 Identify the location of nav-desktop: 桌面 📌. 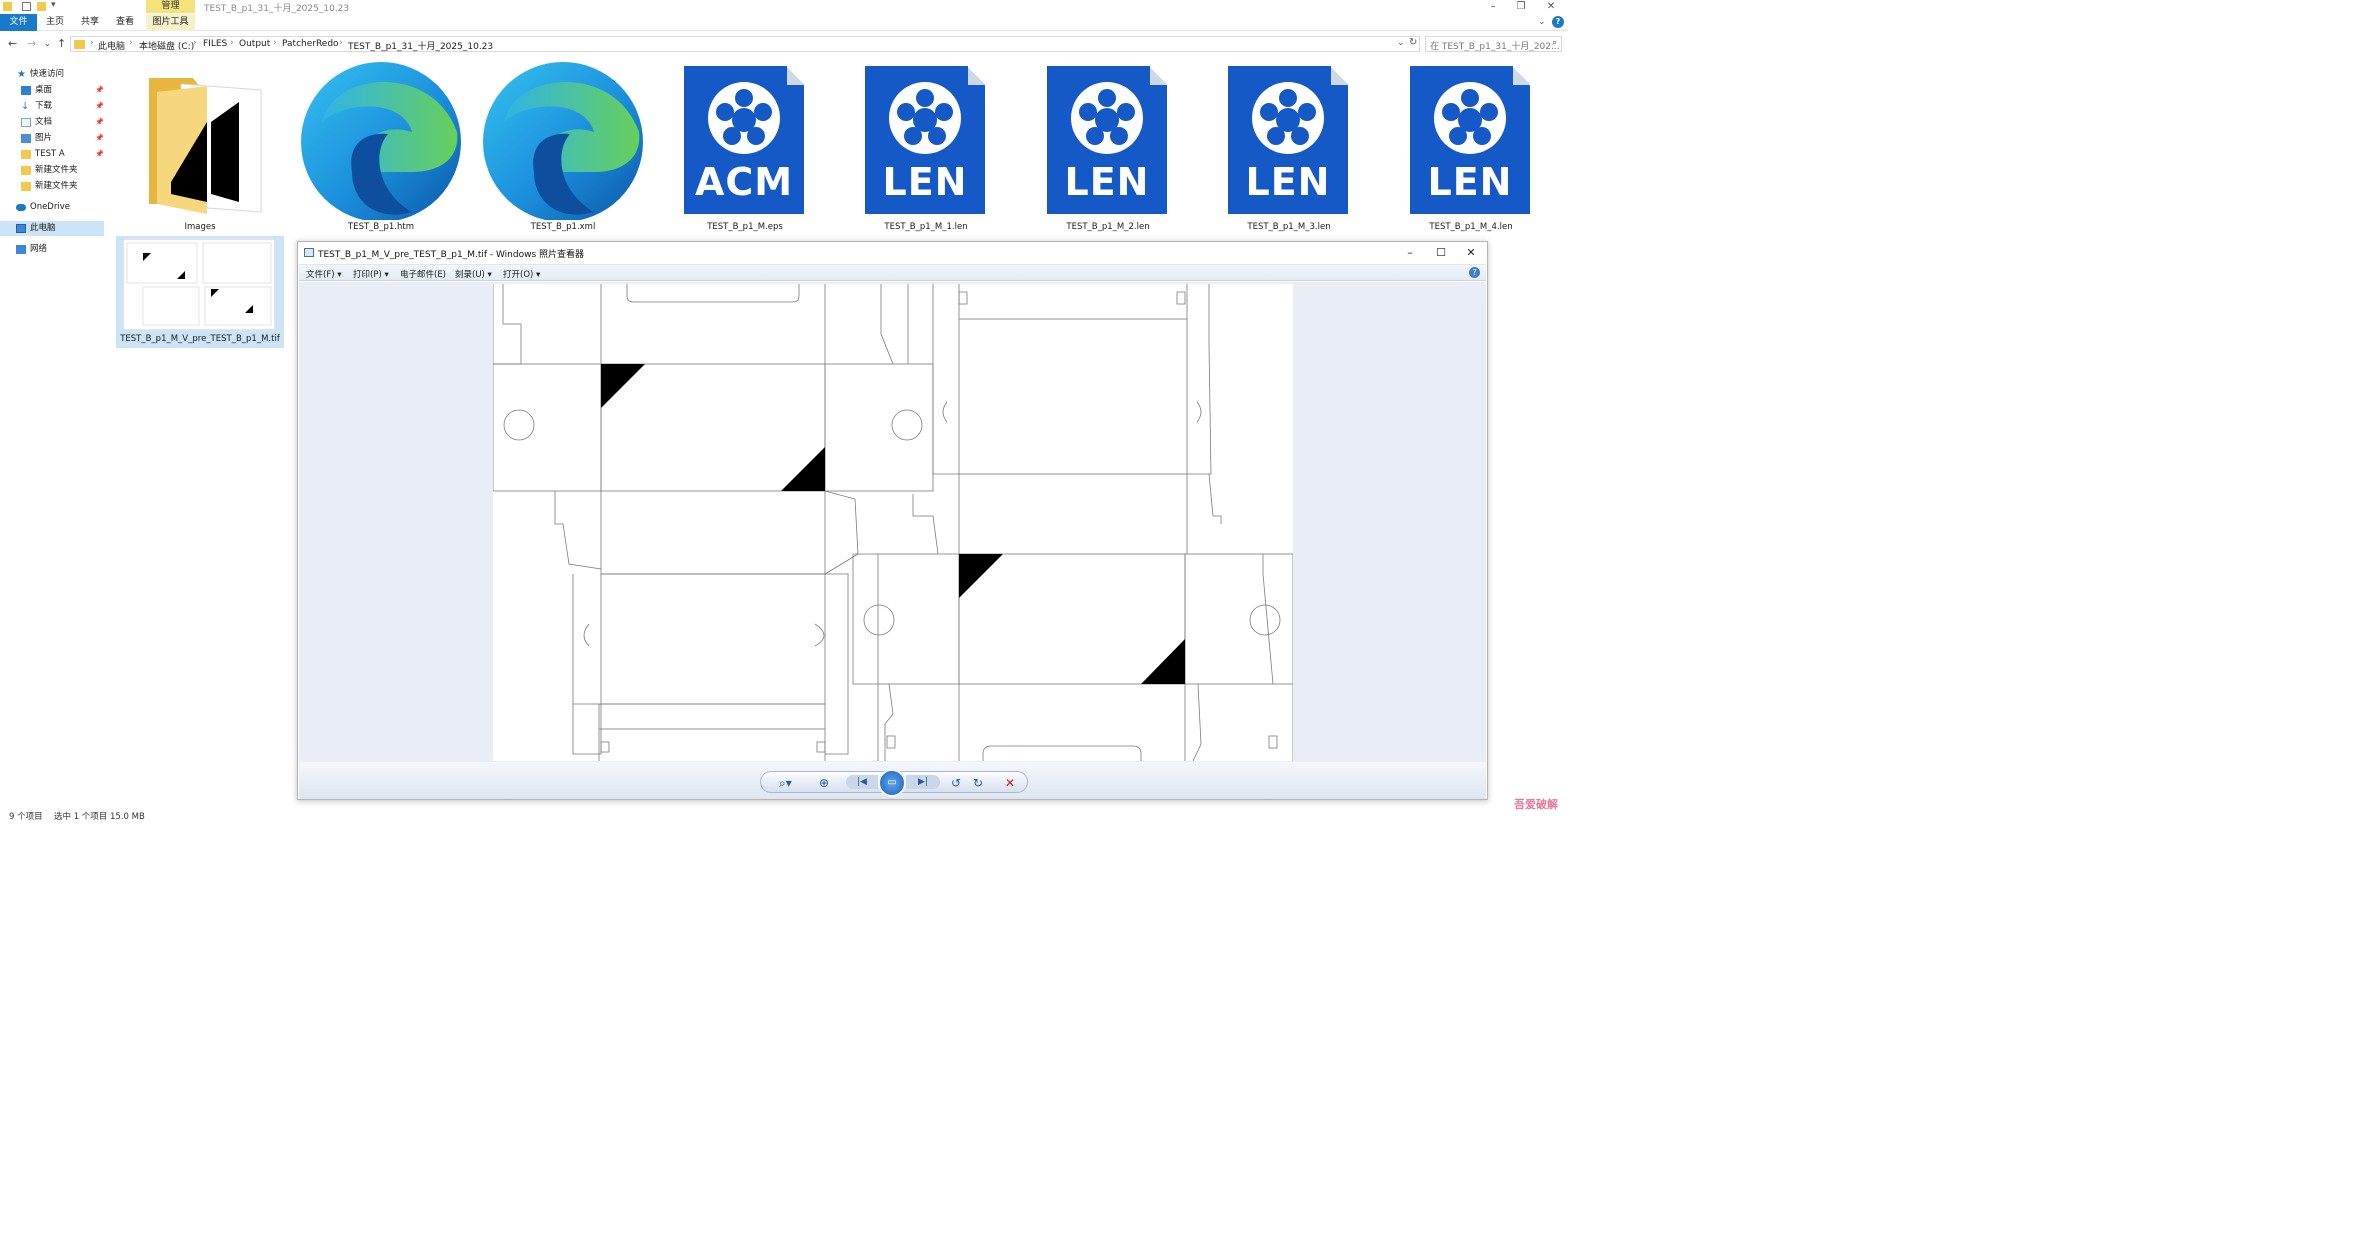
(52, 90).